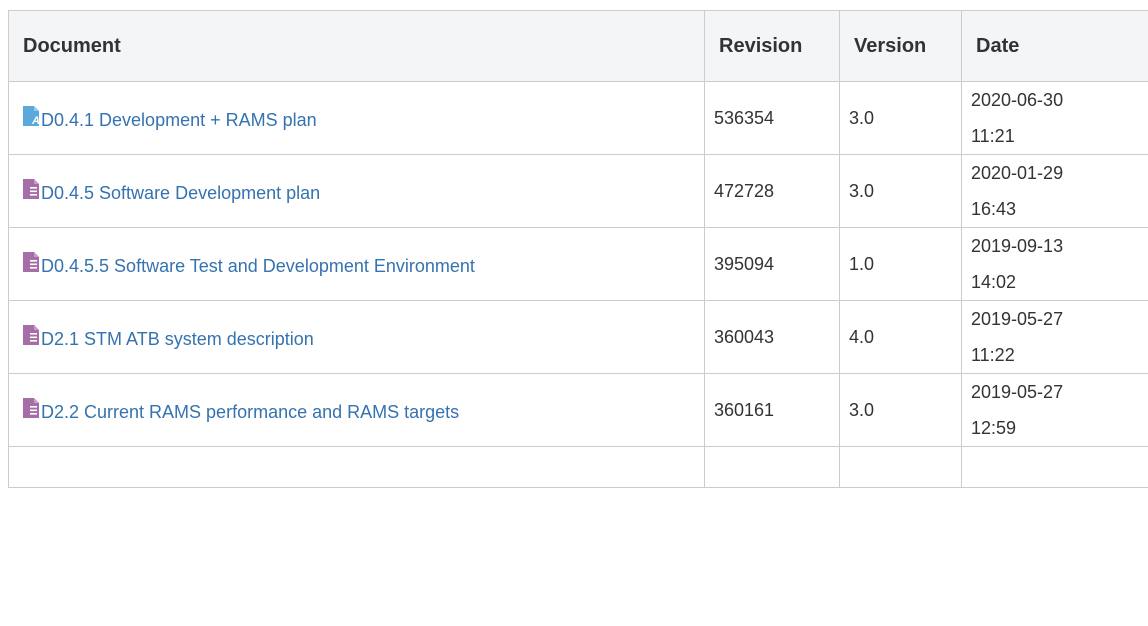 This screenshot has width=1148, height=626. Describe the element at coordinates (1054, 118) in the screenshot. I see `date-cell: 2020-06-30 11:21` at that location.